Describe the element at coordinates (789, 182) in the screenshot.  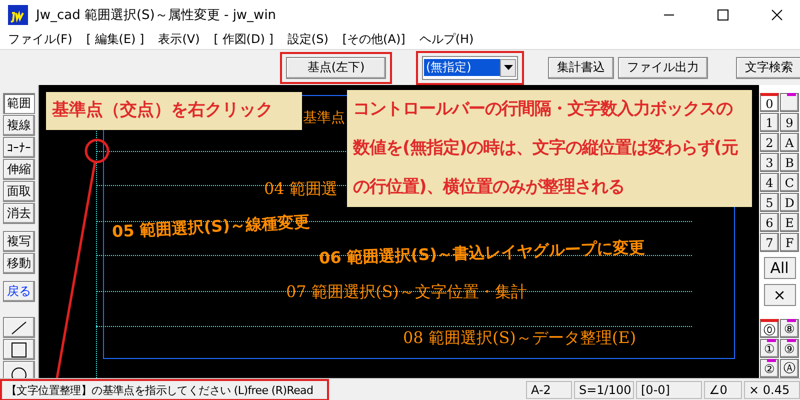
I see `layer-button: C` at that location.